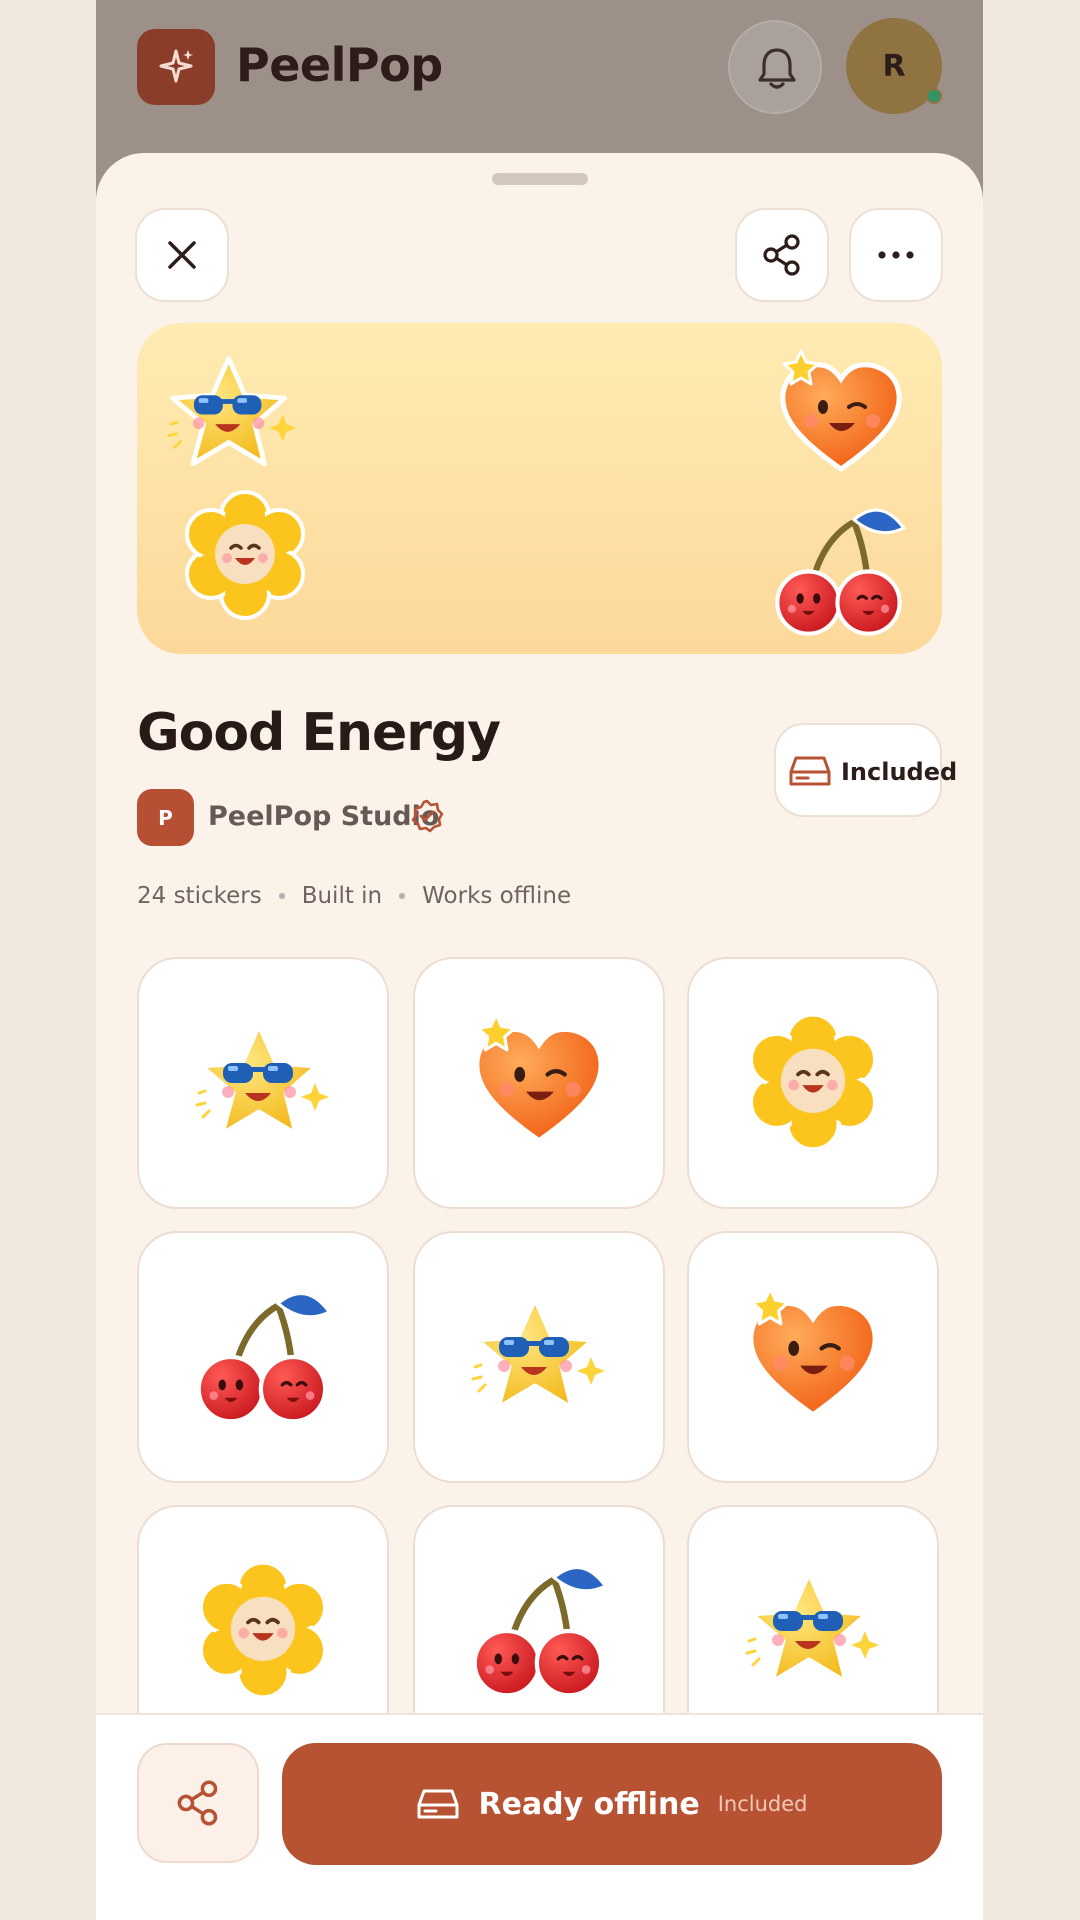 This screenshot has height=1920, width=1080. What do you see at coordinates (165, 817) in the screenshot?
I see `creator-avatar: P` at bounding box center [165, 817].